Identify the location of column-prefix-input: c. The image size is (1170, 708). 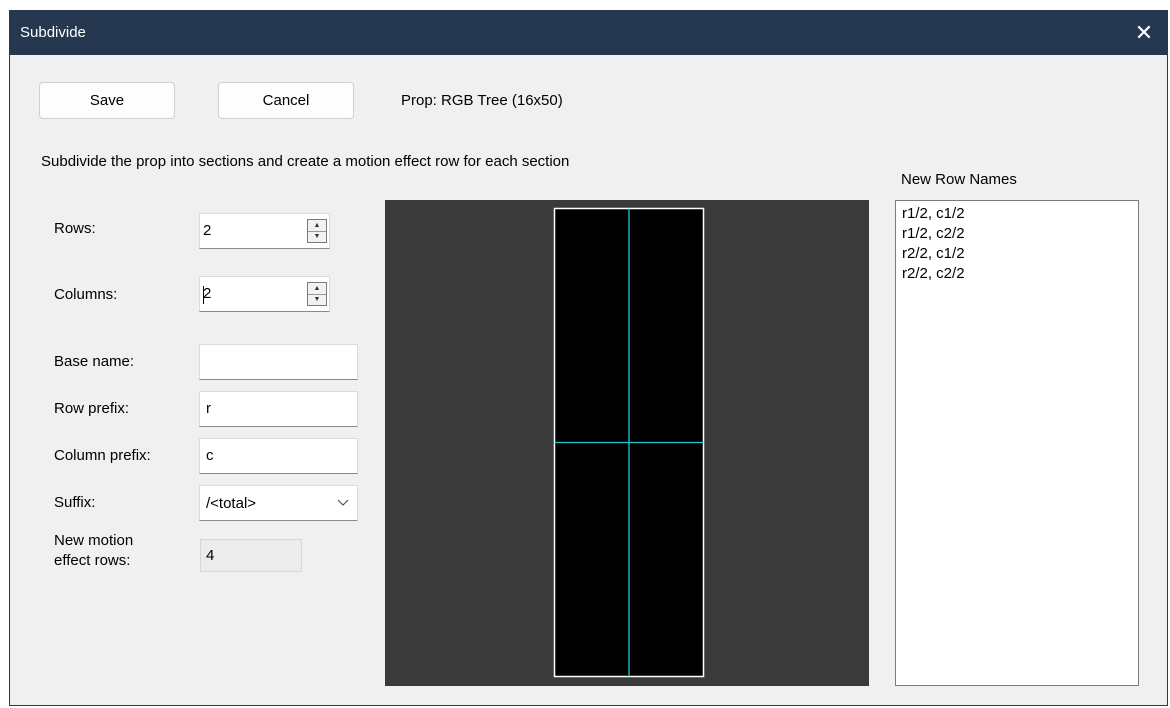
(278, 456).